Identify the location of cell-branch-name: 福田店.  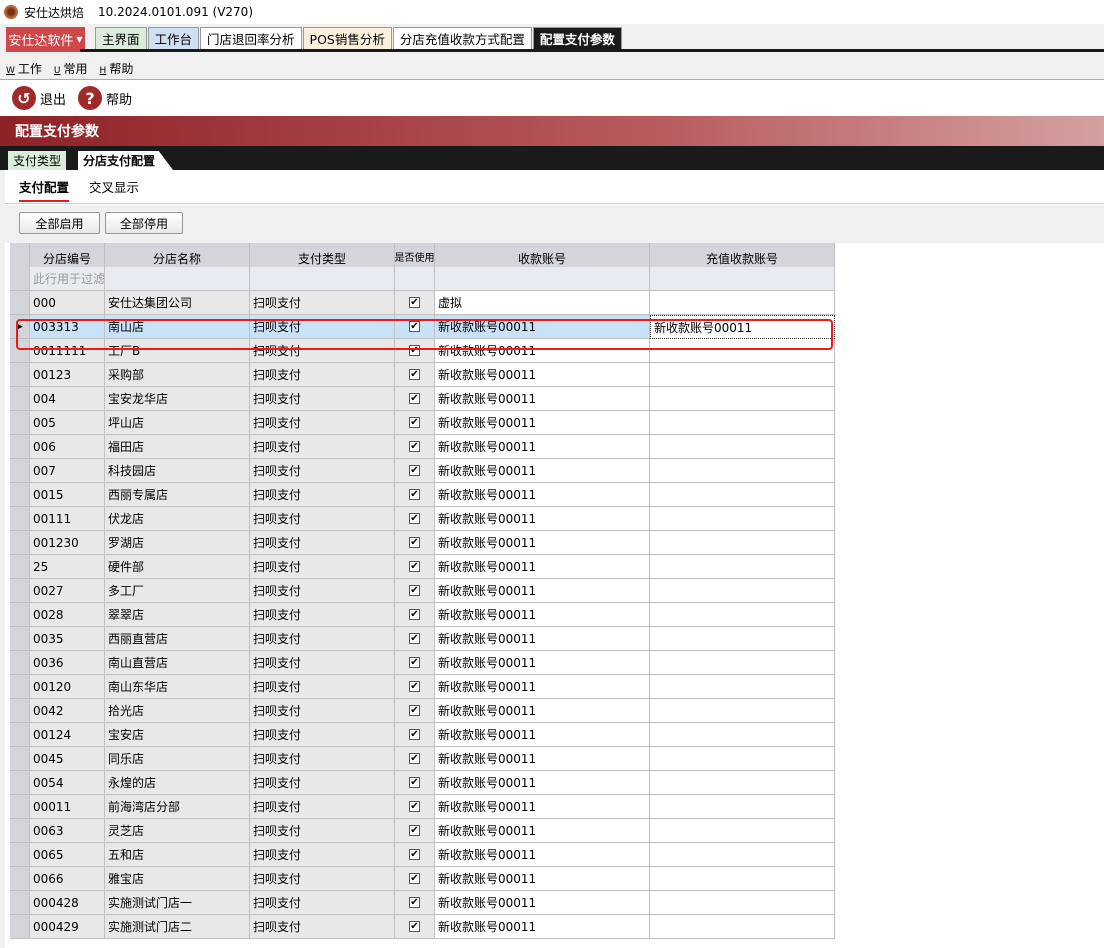
(177, 447).